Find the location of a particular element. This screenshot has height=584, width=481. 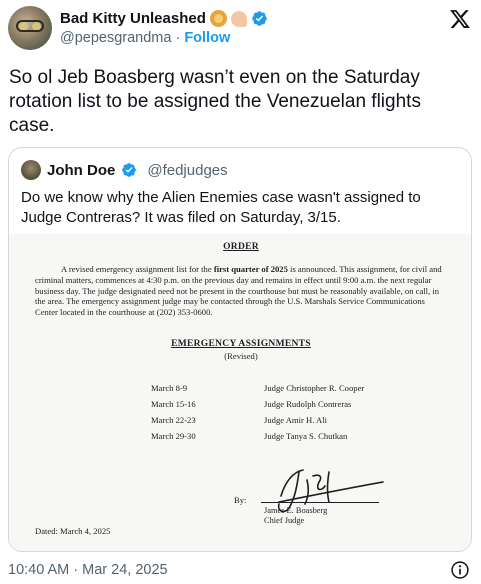

assignments-subtitle: (Revised) is located at coordinates (241, 356).